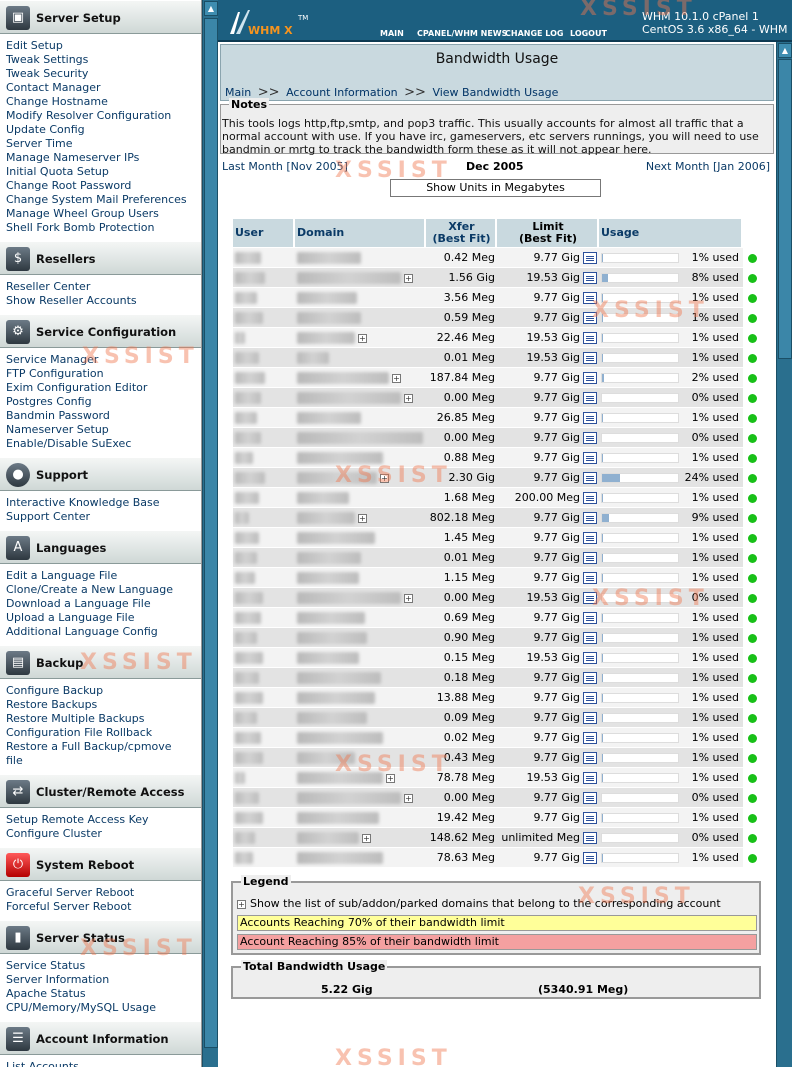  Describe the element at coordinates (103, 402) in the screenshot. I see `sidebar-link-postgres-config: Postgres Config` at that location.